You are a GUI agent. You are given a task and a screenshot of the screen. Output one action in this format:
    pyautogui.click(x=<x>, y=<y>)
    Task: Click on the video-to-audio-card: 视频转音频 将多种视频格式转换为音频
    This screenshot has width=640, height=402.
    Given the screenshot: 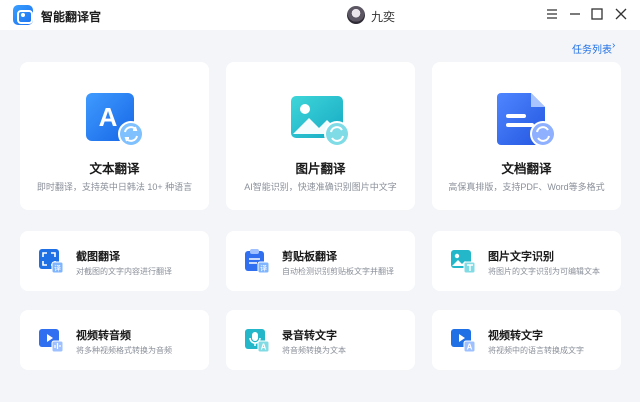 What is the action you would take?
    pyautogui.click(x=114, y=340)
    